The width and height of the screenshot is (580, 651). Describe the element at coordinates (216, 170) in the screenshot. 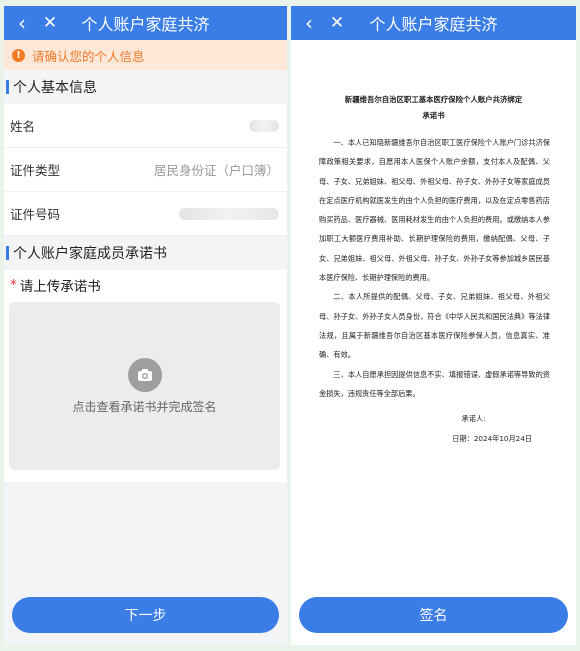

I see `row-value: 居民身份证（户口簿）` at that location.